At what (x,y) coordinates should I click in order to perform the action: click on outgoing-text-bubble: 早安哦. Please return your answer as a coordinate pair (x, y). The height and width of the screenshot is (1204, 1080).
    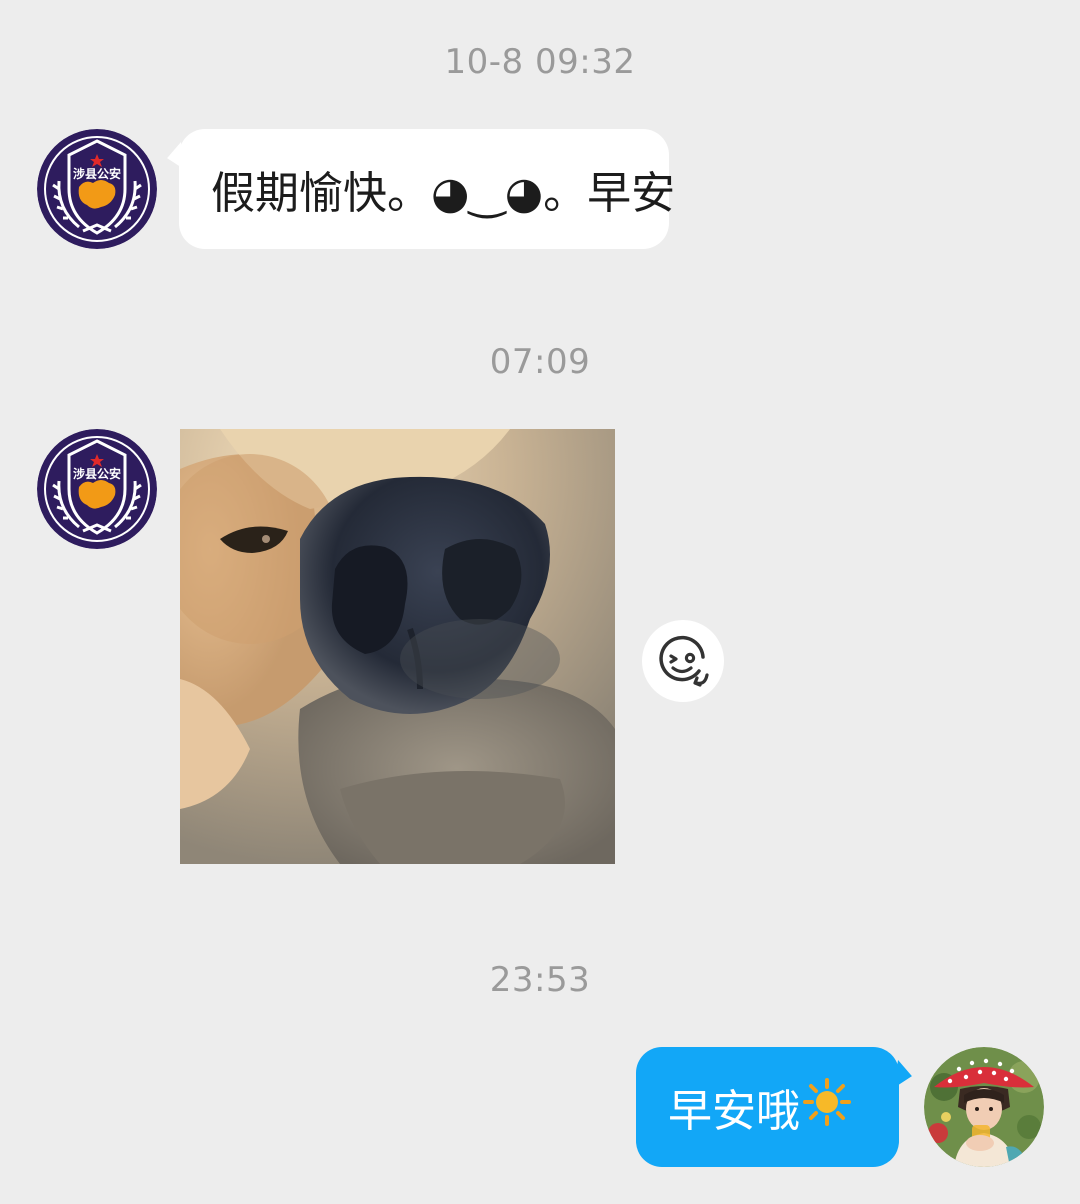
    Looking at the image, I should click on (767, 1107).